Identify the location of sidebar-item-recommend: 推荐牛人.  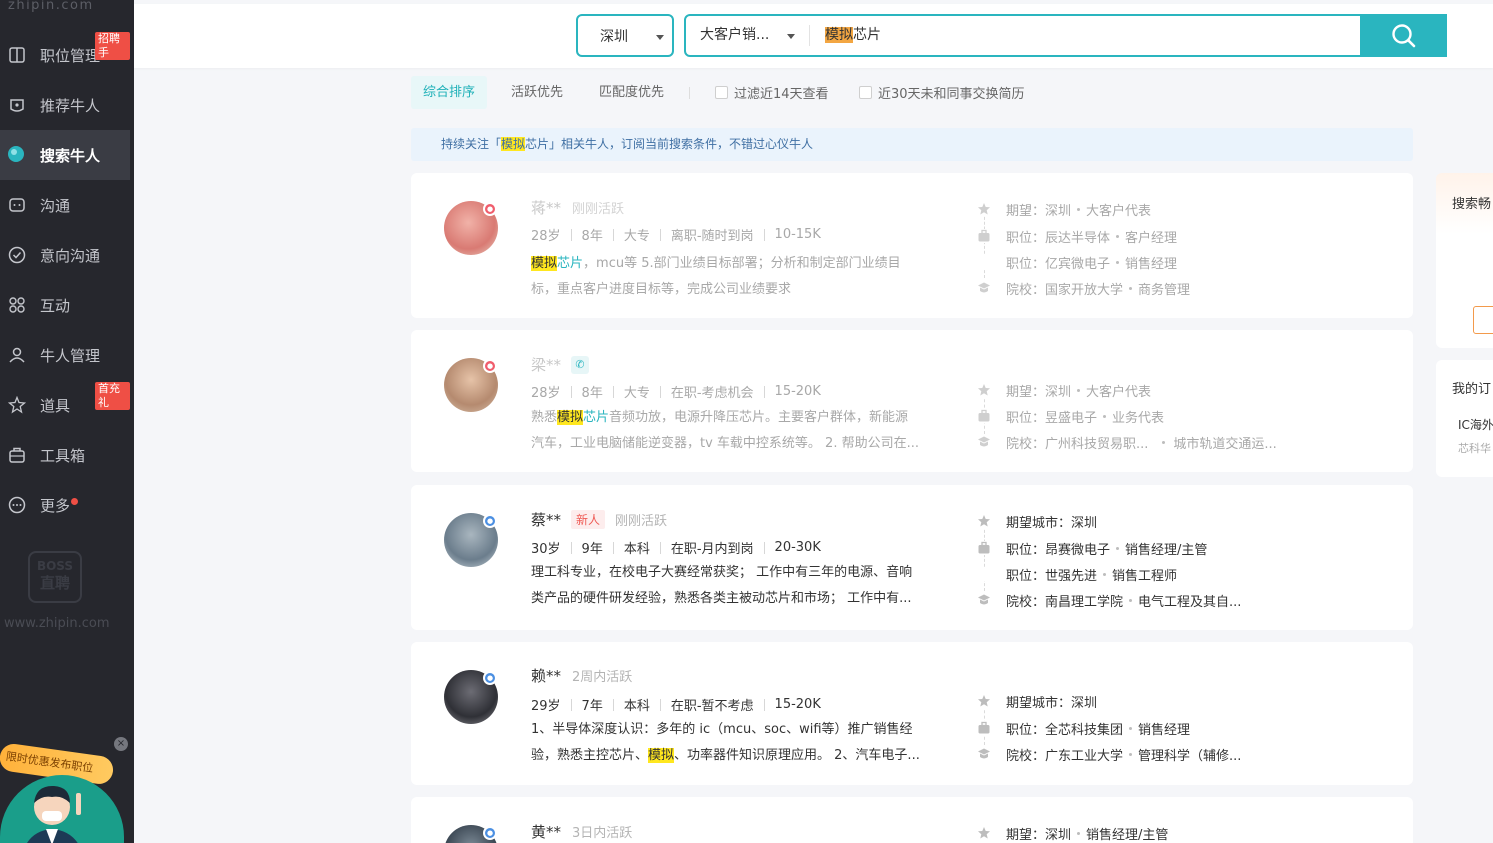
(65, 105).